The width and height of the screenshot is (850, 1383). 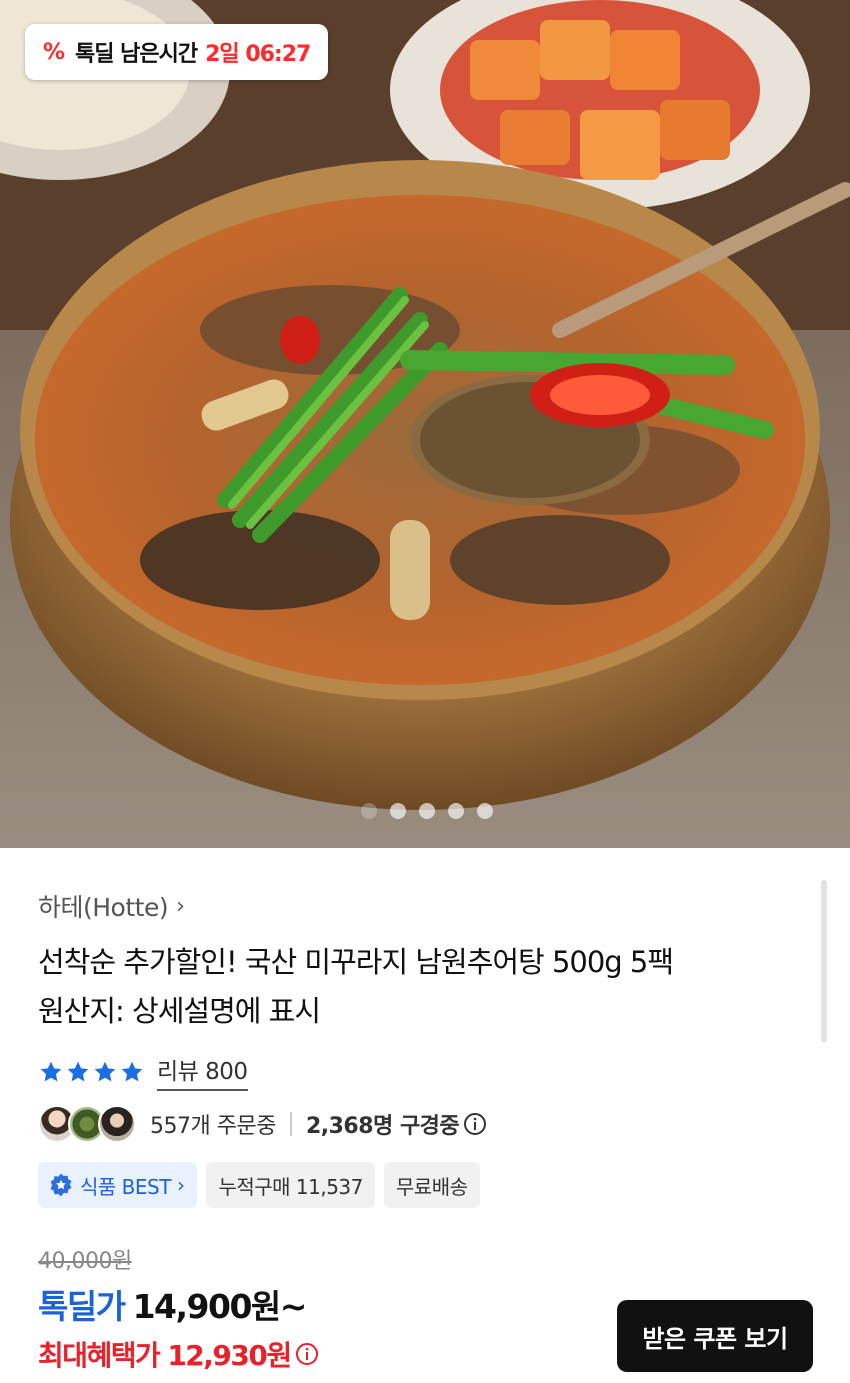 What do you see at coordinates (87, 1124) in the screenshot?
I see `buyer-avatars` at bounding box center [87, 1124].